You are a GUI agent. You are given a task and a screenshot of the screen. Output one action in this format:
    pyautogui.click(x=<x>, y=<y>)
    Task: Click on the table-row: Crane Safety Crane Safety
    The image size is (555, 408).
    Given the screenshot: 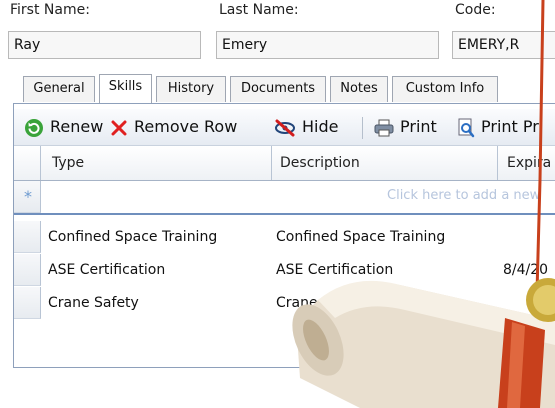 What is the action you would take?
    pyautogui.click(x=284, y=303)
    